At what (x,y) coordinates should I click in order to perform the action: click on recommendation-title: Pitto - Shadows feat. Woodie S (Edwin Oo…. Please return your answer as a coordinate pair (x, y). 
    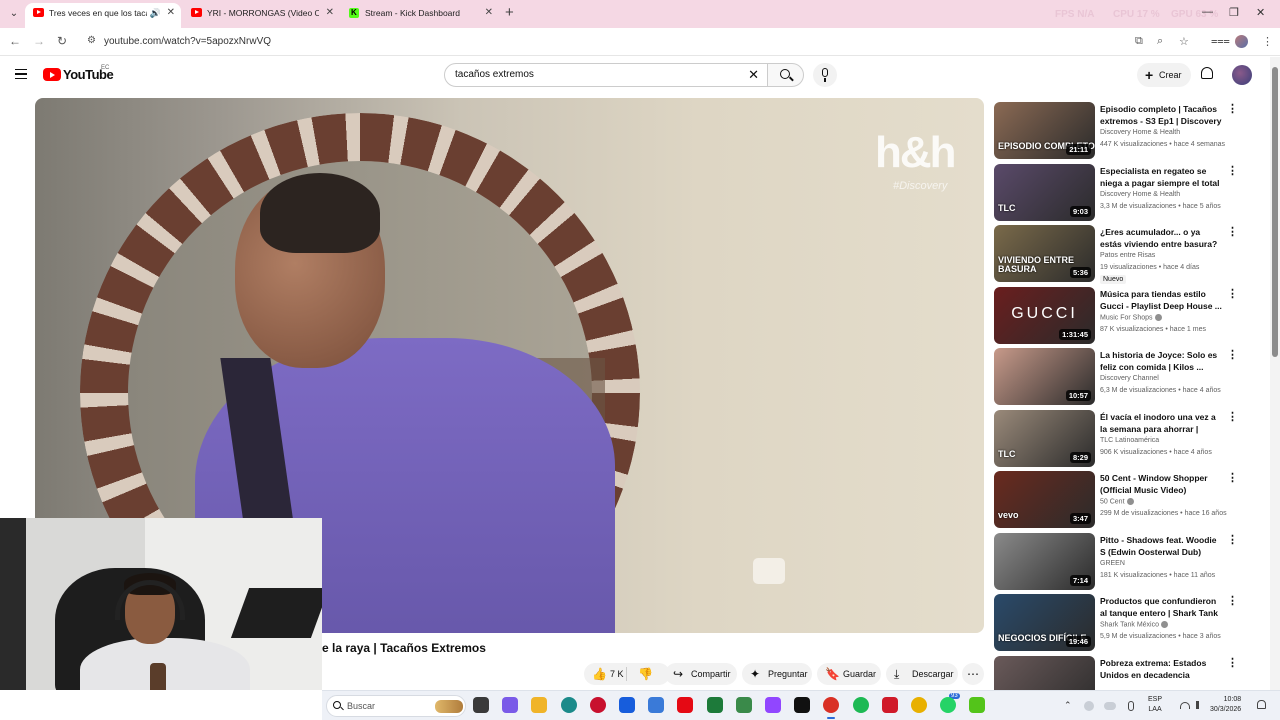
    Looking at the image, I should click on (1162, 546).